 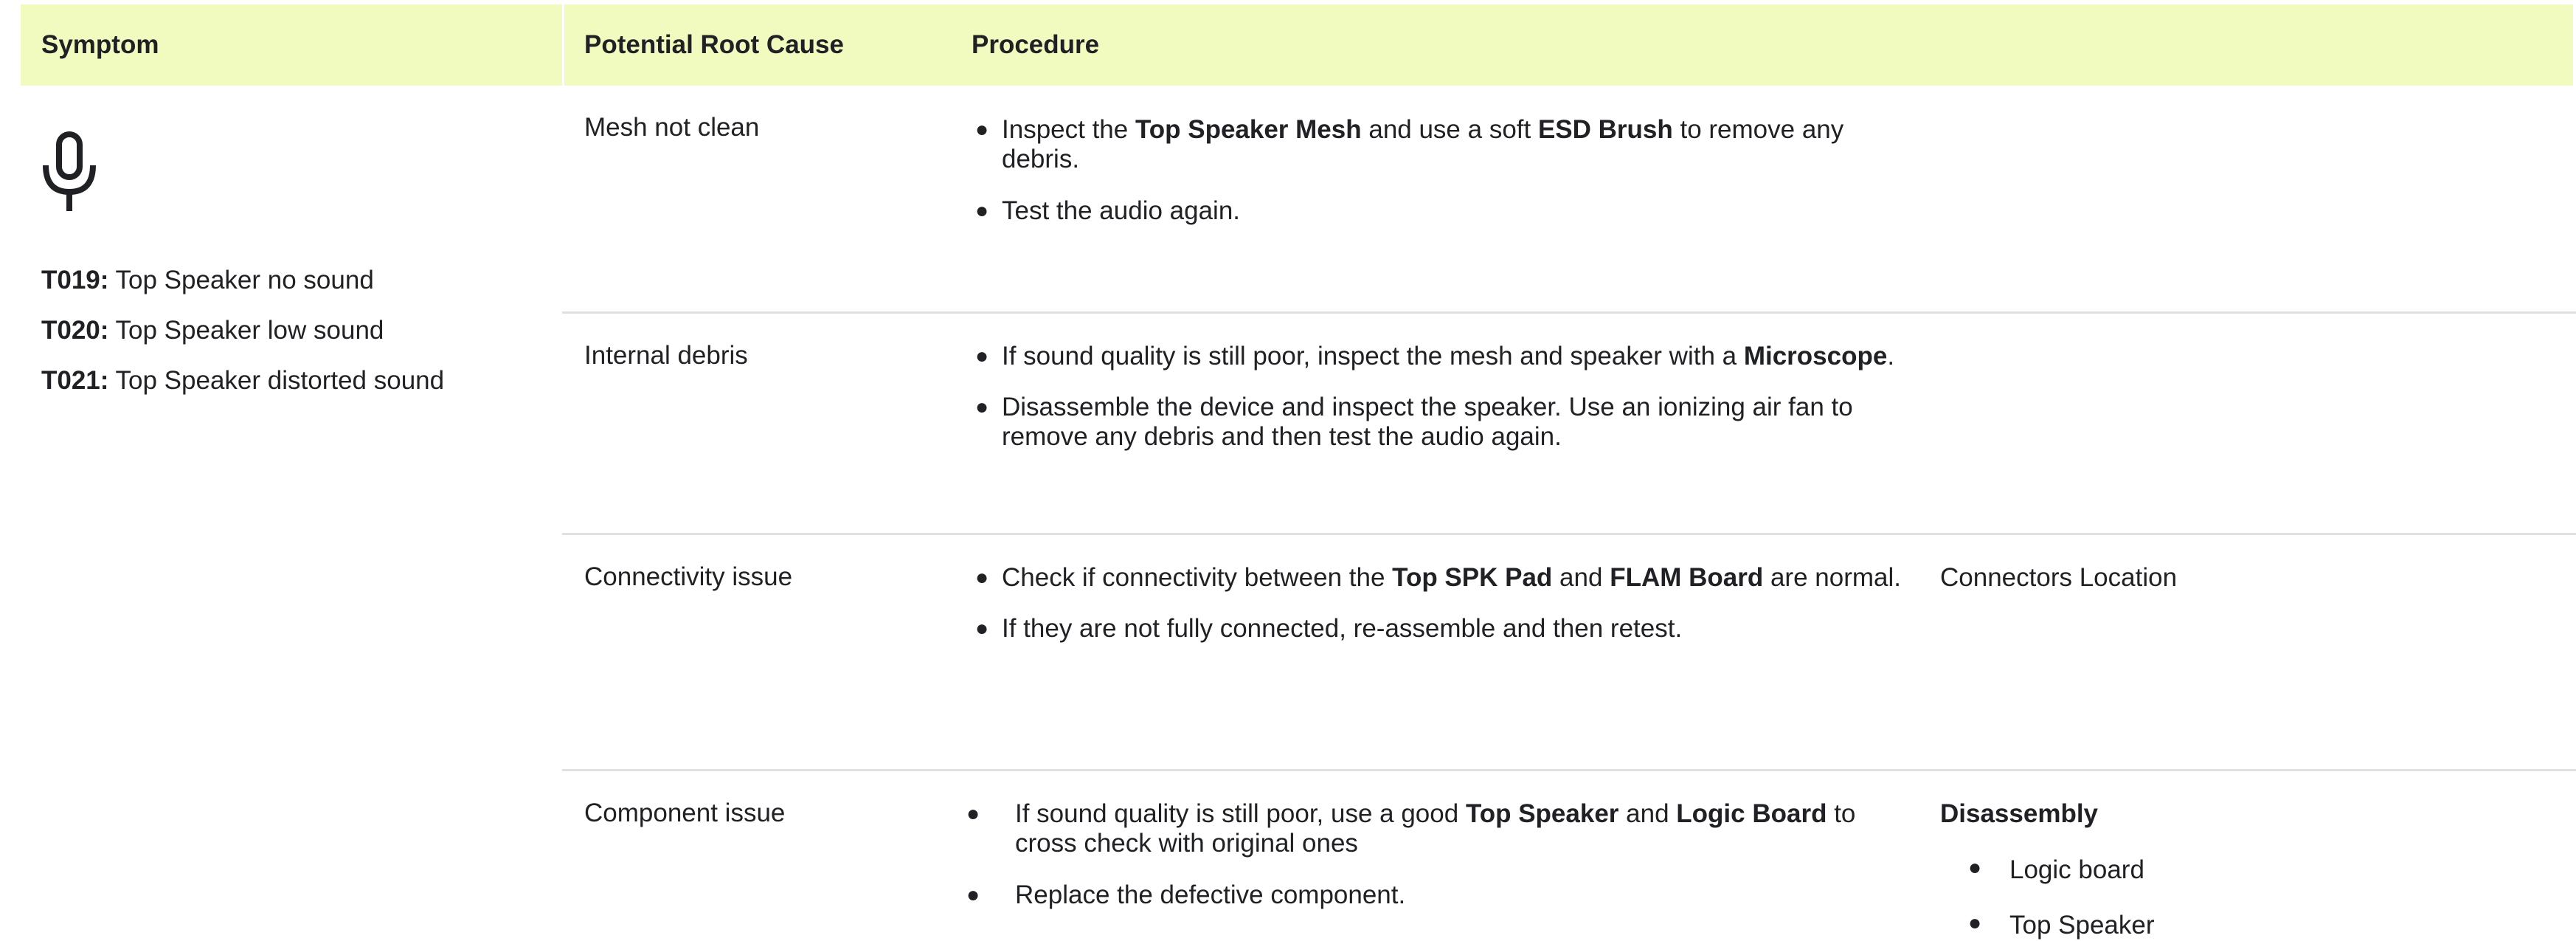 I want to click on root-cause-text: Component issue, so click(x=685, y=813).